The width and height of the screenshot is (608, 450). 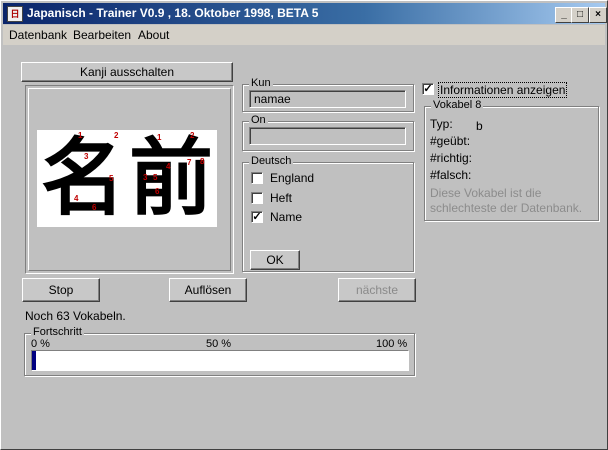 I want to click on option-england-checkbox, so click(x=257, y=178).